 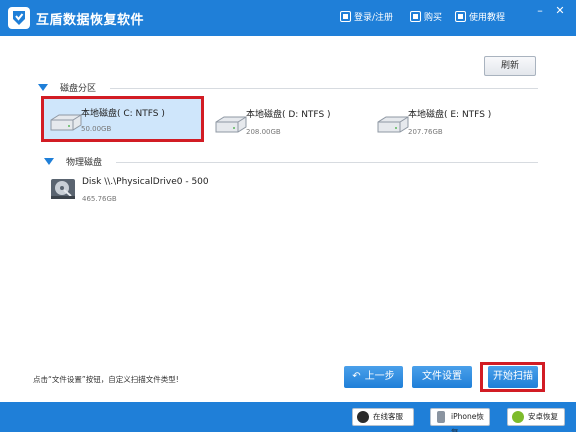 I want to click on buy-link: 购买, so click(x=426, y=16).